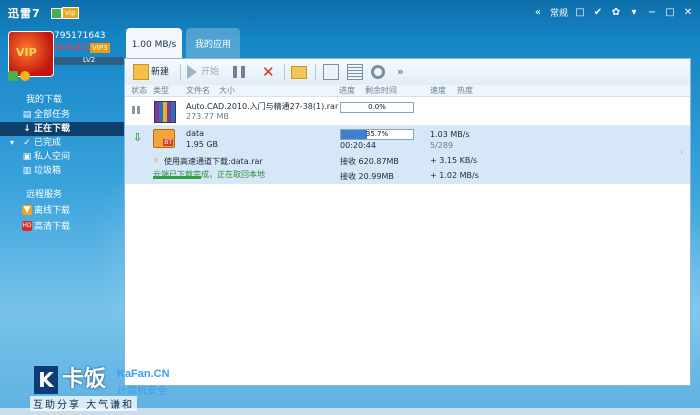 Image resolution: width=700 pixels, height=415 pixels. What do you see at coordinates (450, 134) in the screenshot?
I see `download-speed: 1.03 MB/s` at bounding box center [450, 134].